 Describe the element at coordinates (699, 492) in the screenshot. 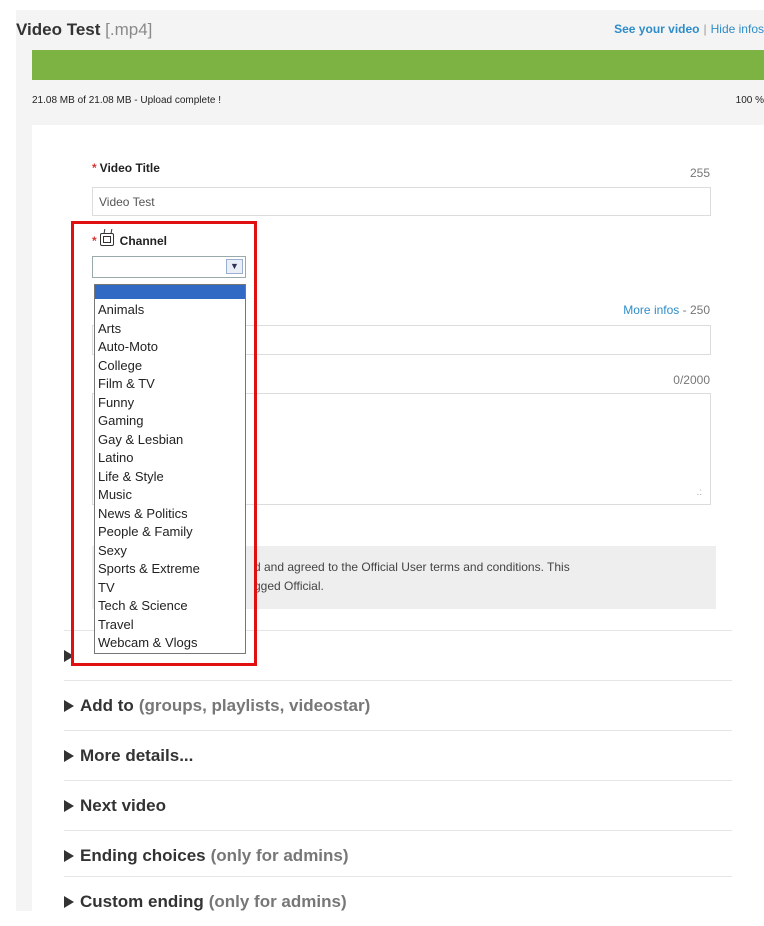

I see `resize-handle-icon: .:` at that location.